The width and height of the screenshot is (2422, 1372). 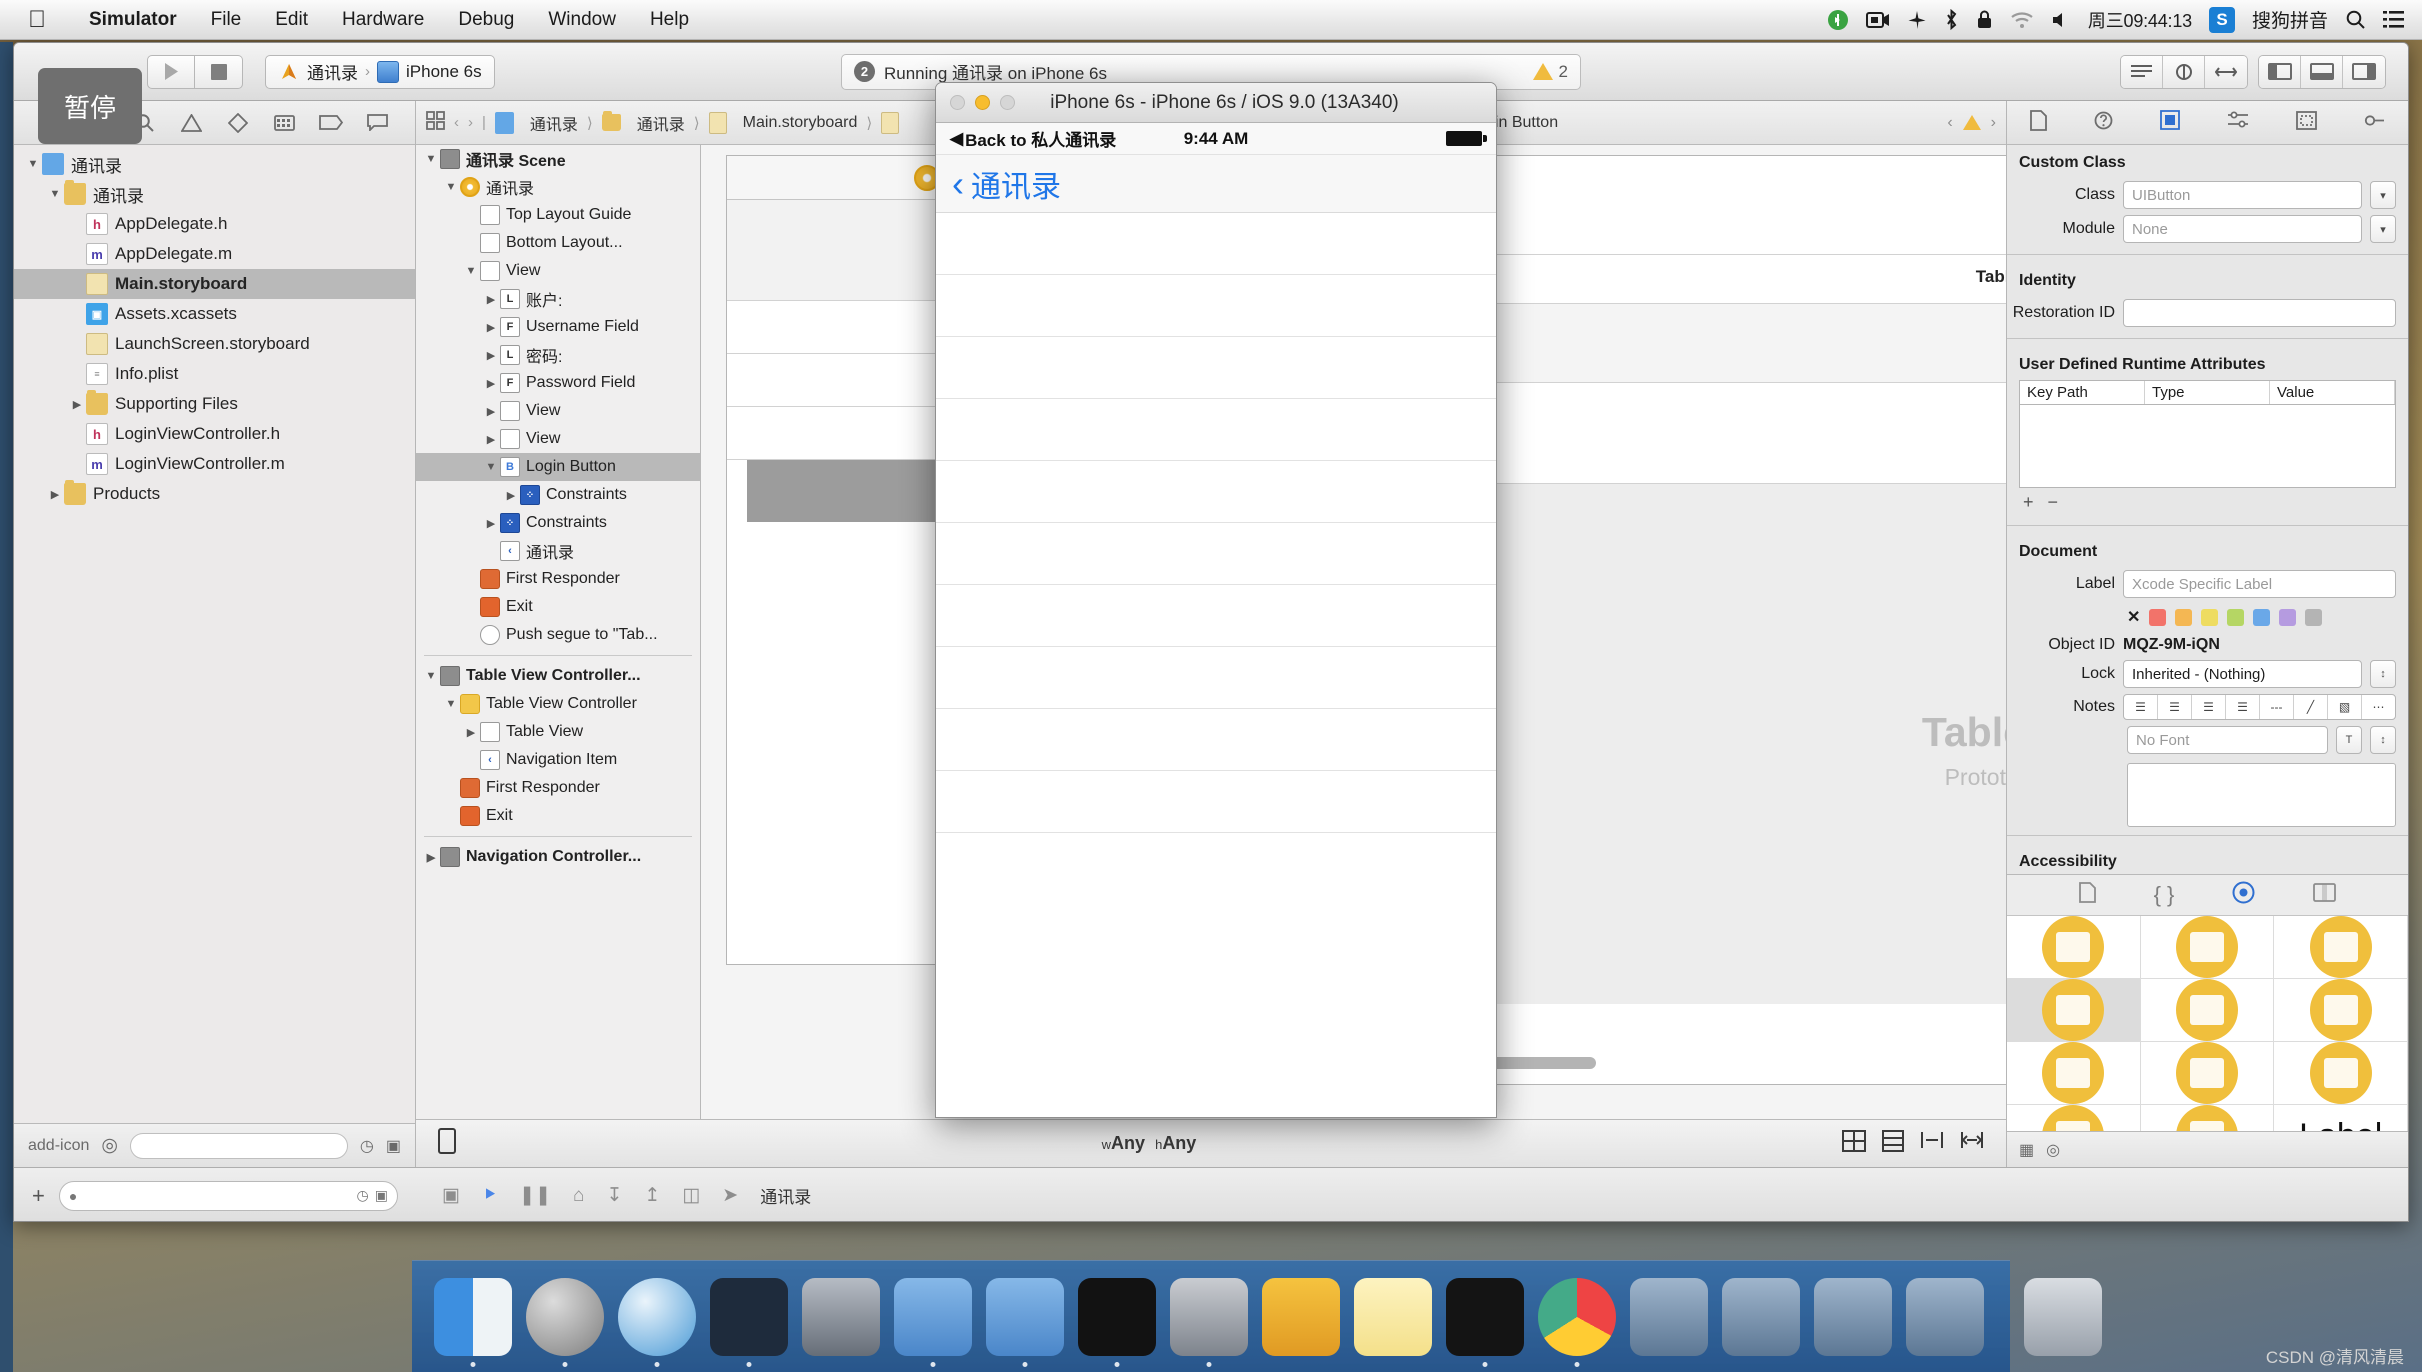 I want to click on related-items-icon, so click(x=435, y=122).